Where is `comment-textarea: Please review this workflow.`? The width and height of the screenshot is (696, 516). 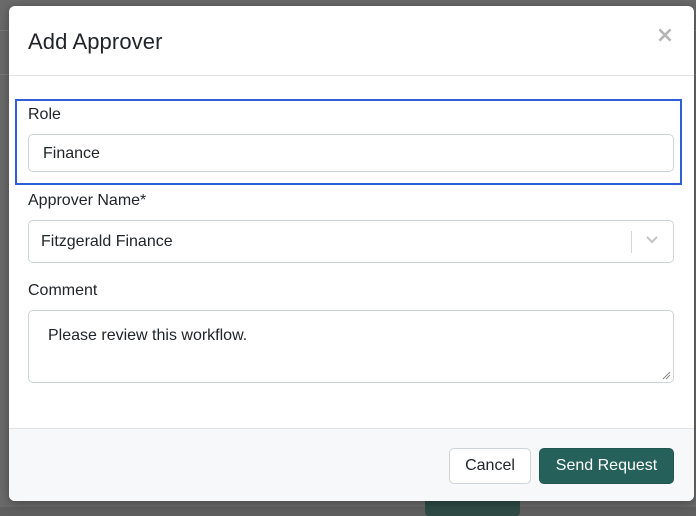
comment-textarea: Please review this workflow. is located at coordinates (351, 346).